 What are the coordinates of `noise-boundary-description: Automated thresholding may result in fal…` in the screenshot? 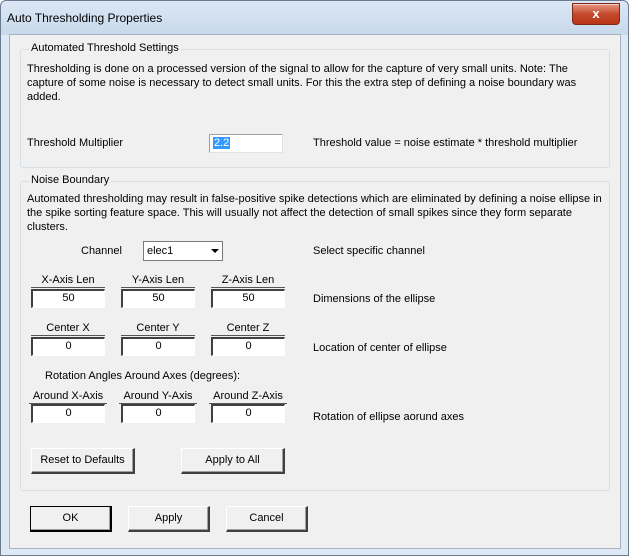 It's located at (314, 213).